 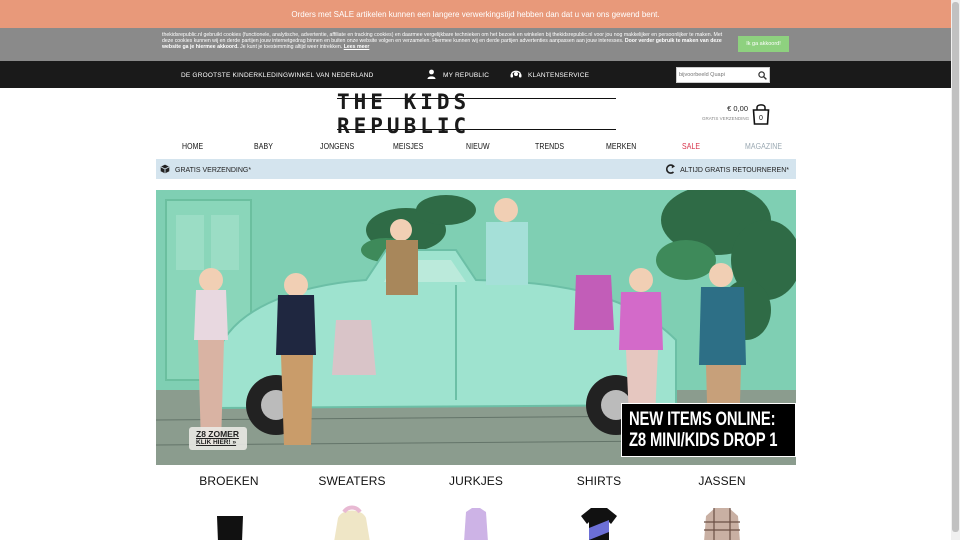 What do you see at coordinates (216, 442) in the screenshot?
I see `hero-cta-subtitle: KLIK HIER! »` at bounding box center [216, 442].